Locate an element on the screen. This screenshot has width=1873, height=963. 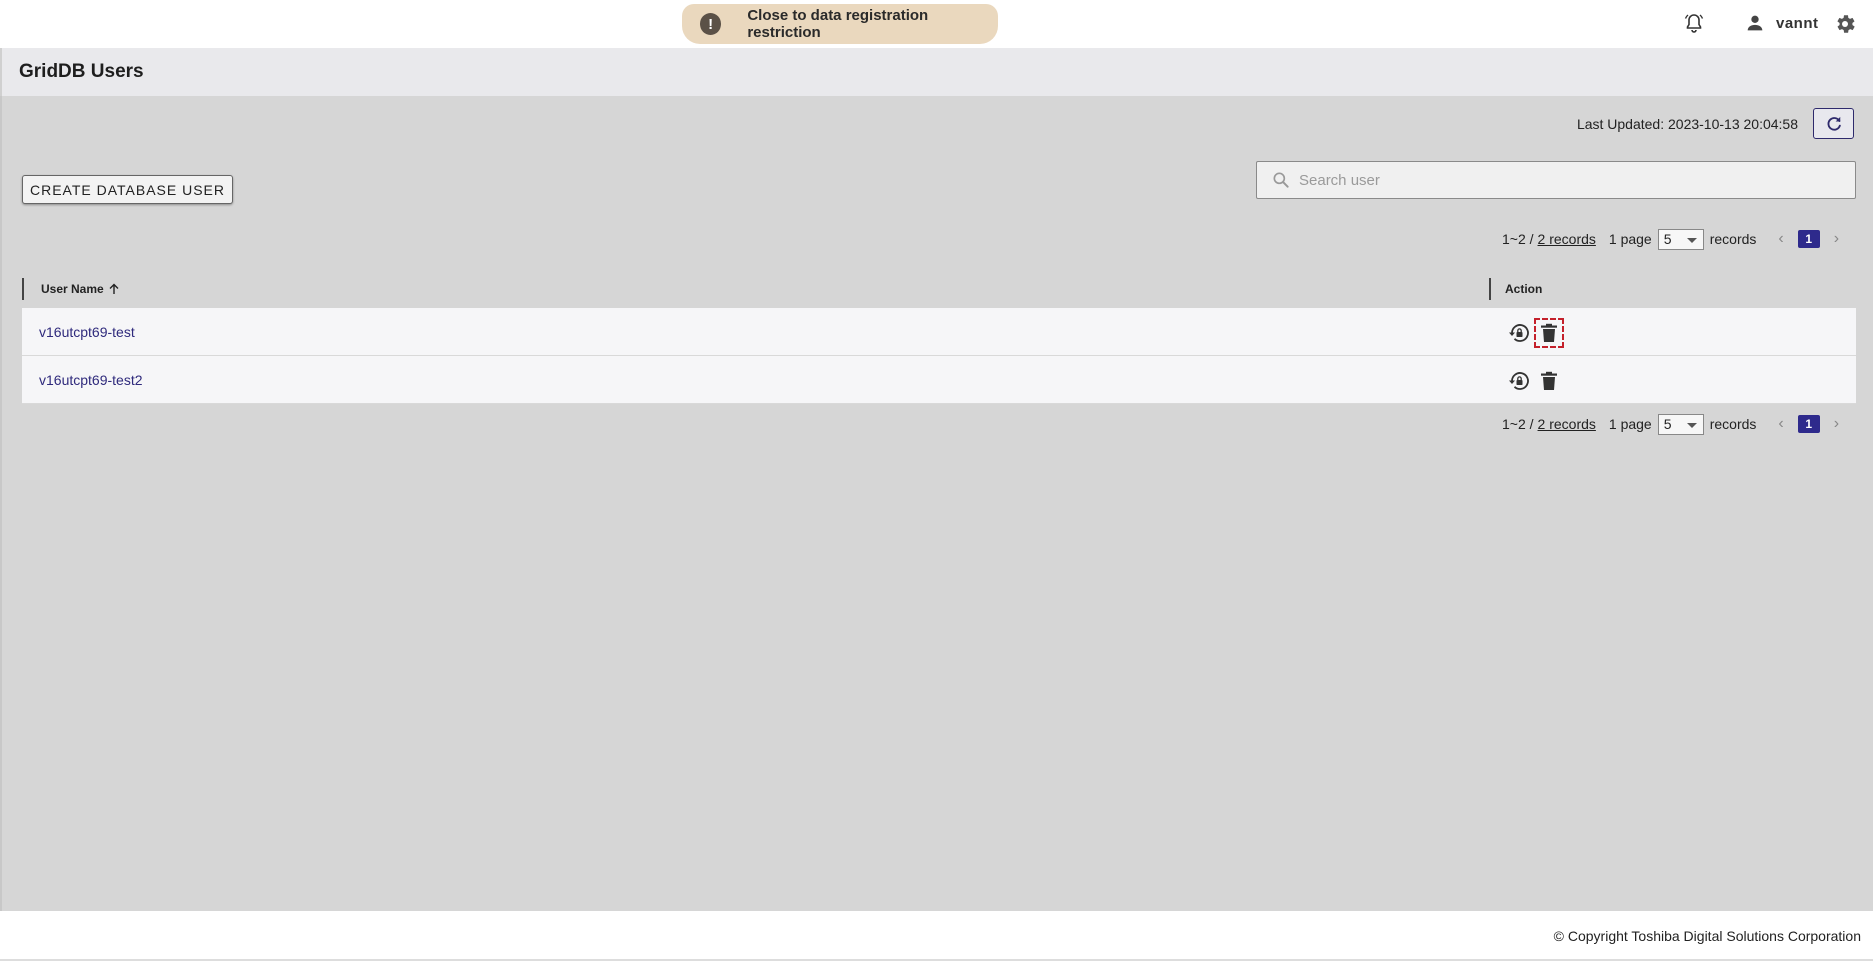
refresh-icon is located at coordinates (1834, 123).